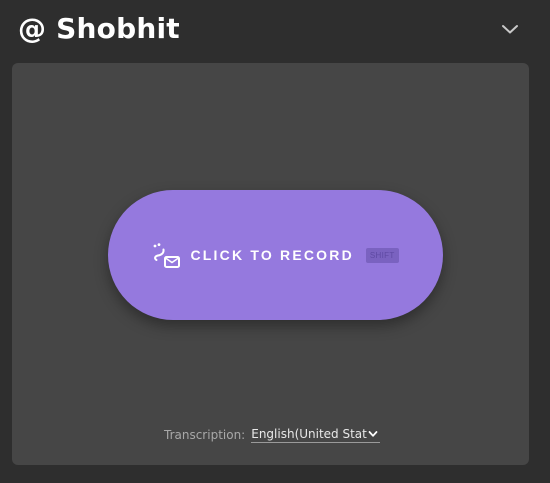 The image size is (550, 483). I want to click on language-select-value: English(United States), so click(309, 434).